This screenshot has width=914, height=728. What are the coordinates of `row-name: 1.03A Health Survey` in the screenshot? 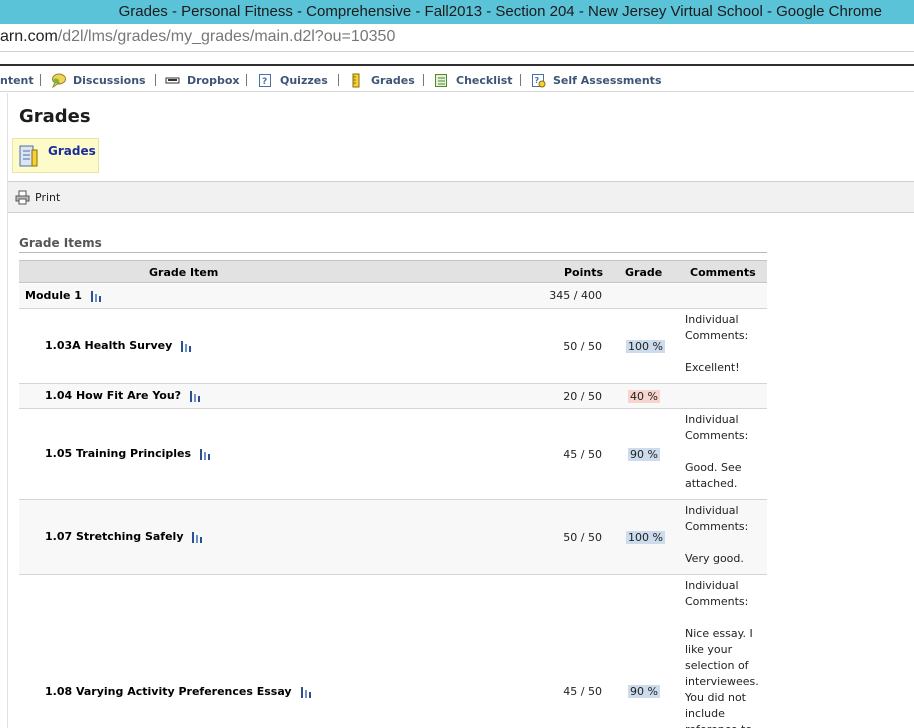 It's located at (109, 345).